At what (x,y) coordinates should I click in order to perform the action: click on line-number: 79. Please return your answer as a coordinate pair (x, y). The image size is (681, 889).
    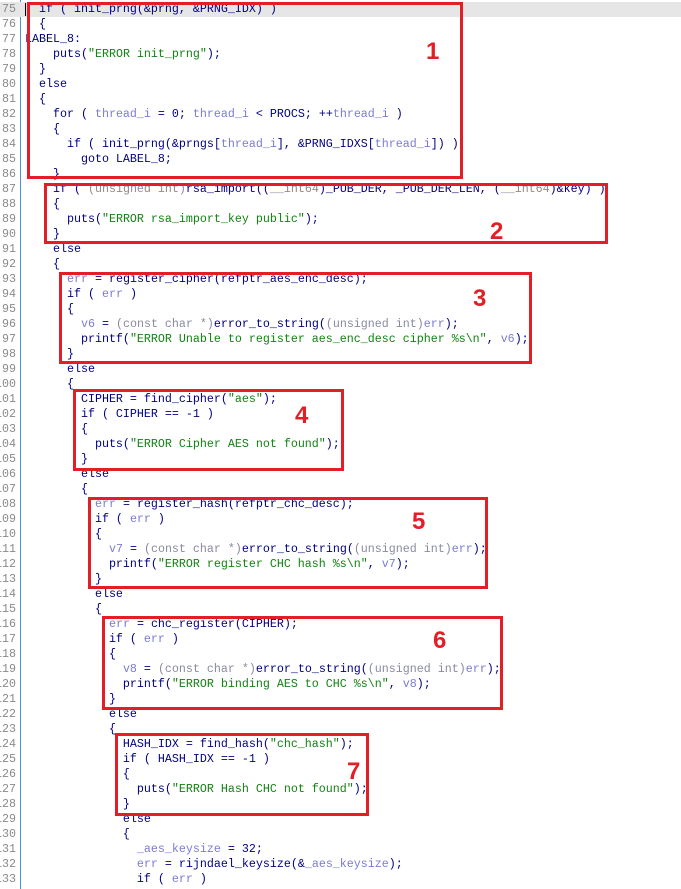
    Looking at the image, I should click on (9, 69).